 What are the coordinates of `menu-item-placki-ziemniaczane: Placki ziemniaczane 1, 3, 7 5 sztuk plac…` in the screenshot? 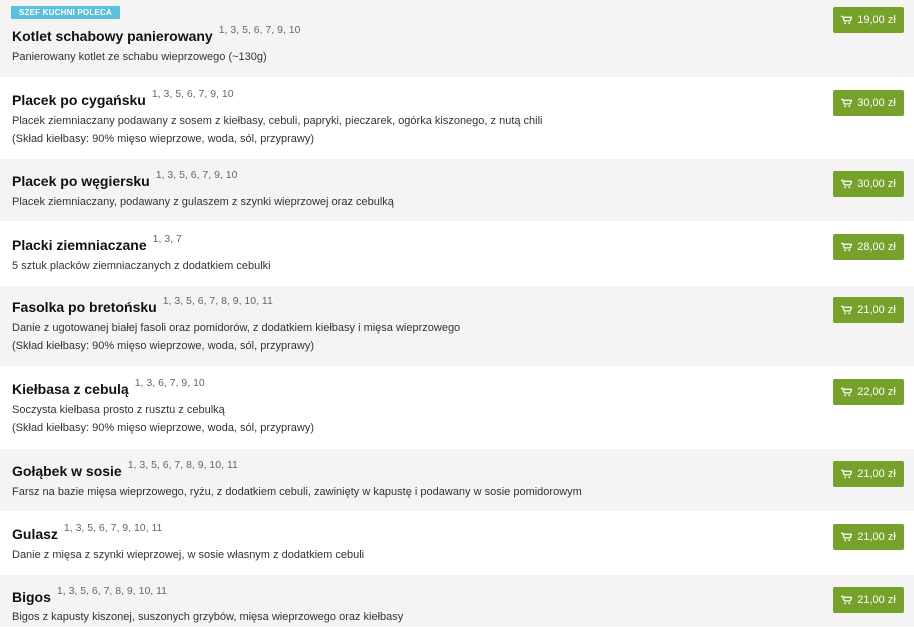 It's located at (457, 254).